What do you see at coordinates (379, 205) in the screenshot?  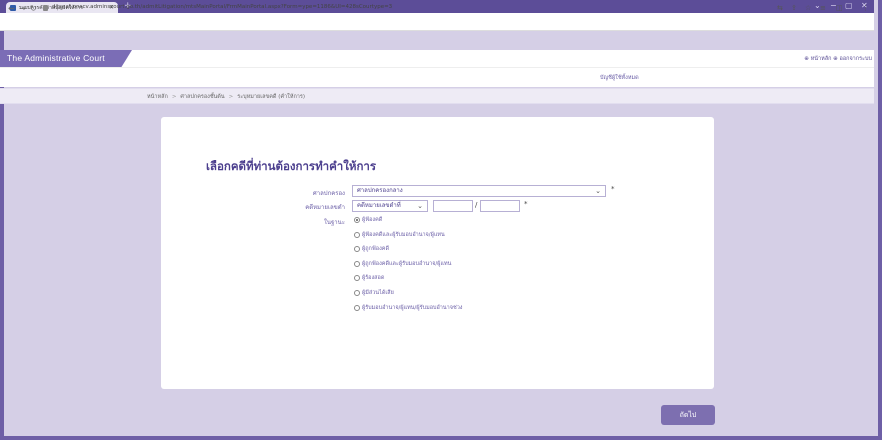 I see `case-type-value: คดีหมายเลขดำที่` at bounding box center [379, 205].